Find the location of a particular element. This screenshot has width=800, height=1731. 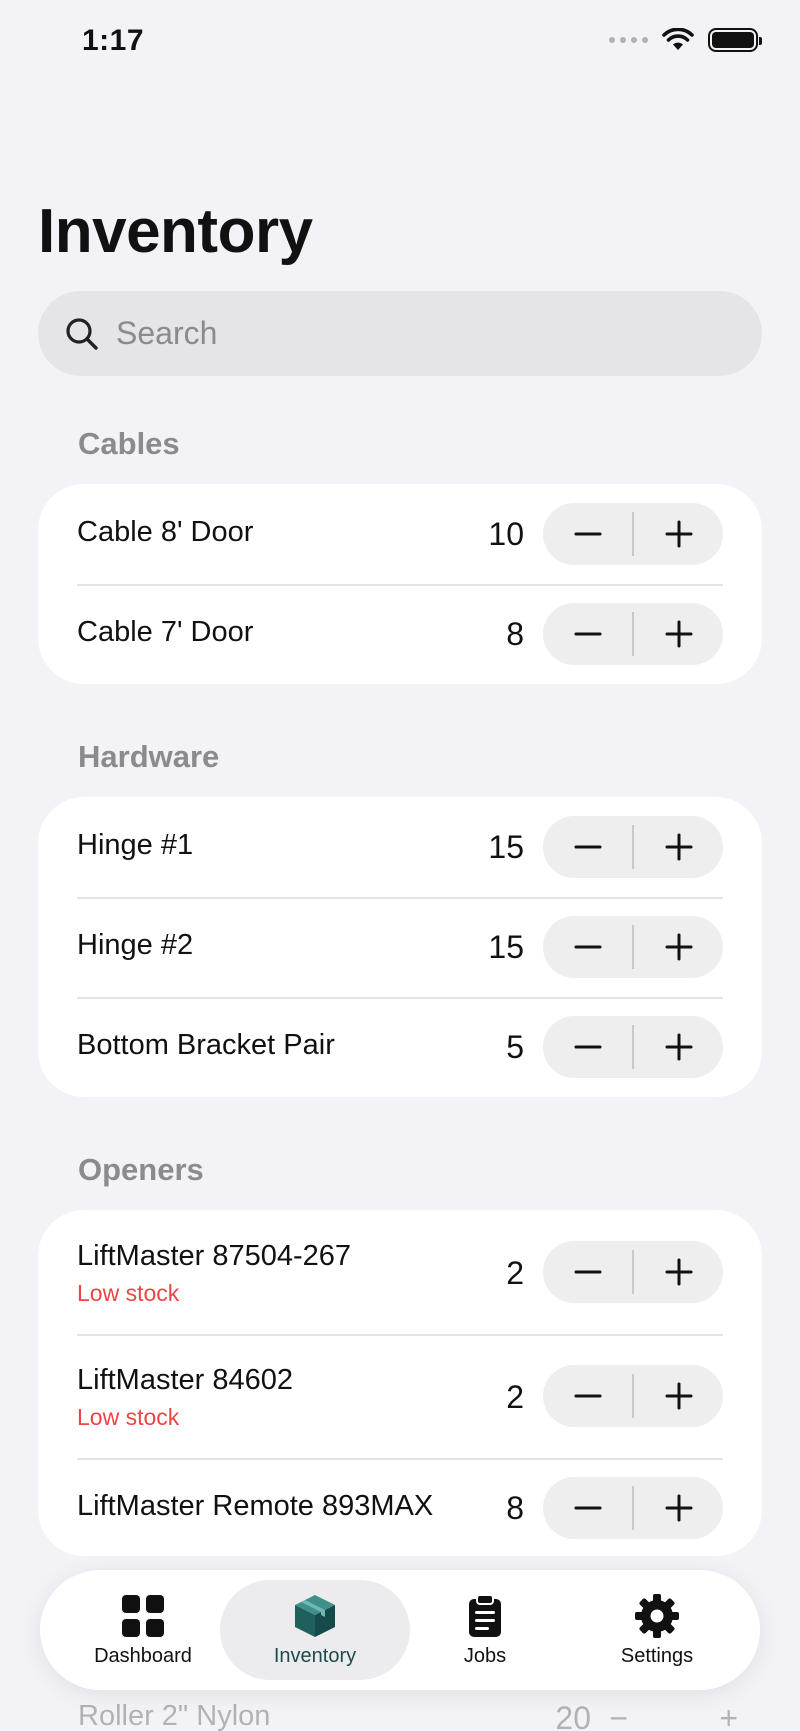

list-item: LiftMaster 84602 Low stock 2 is located at coordinates (400, 1396).